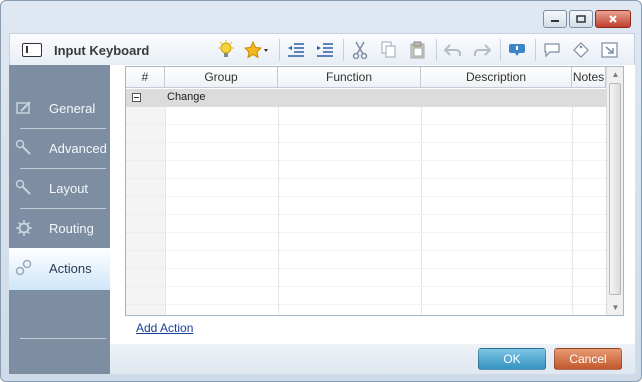 The height and width of the screenshot is (382, 642). I want to click on toolbar: Input Keyboard, so click(322, 49).